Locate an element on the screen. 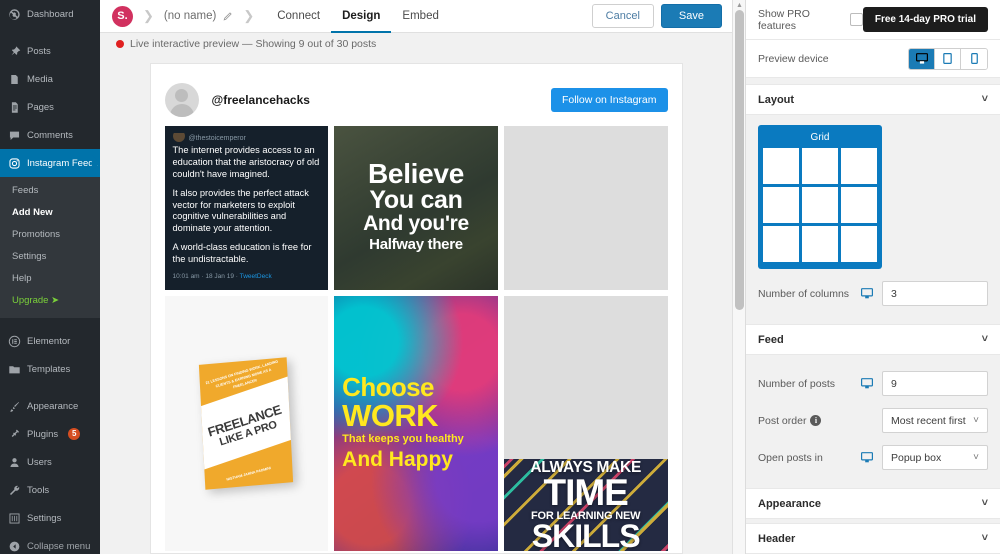 This screenshot has width=1000, height=554. open-posts-in-row: Open posts in Popup box ˅ is located at coordinates (873, 457).